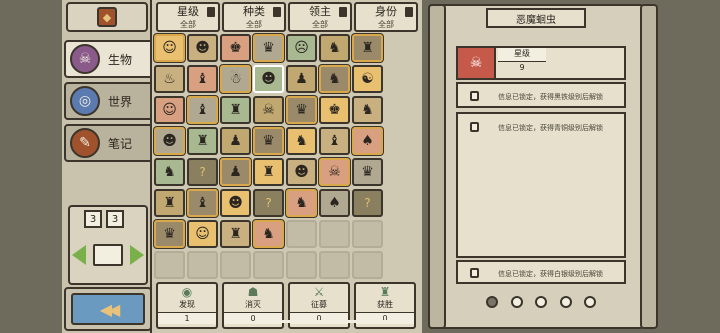  What do you see at coordinates (85, 101) in the screenshot?
I see `globe-icon: ◎` at bounding box center [85, 101].